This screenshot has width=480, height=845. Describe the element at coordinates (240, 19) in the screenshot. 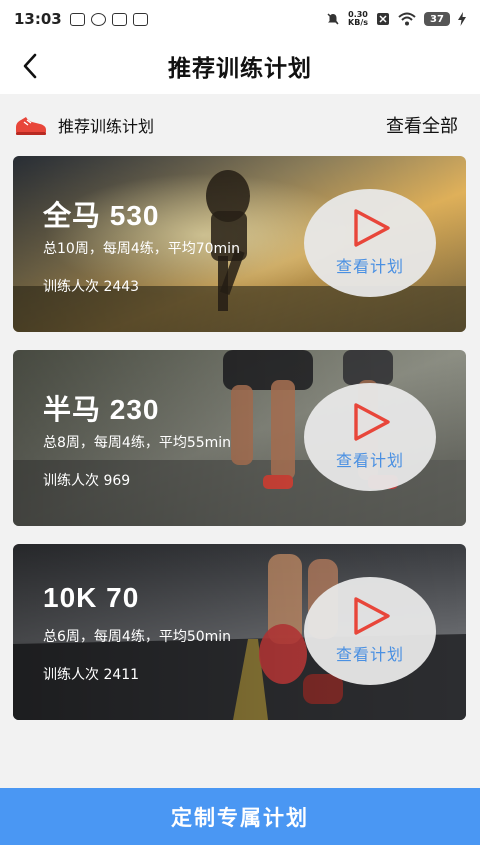

I see `status-bar: 13:03 0.30 KB/s 37` at that location.